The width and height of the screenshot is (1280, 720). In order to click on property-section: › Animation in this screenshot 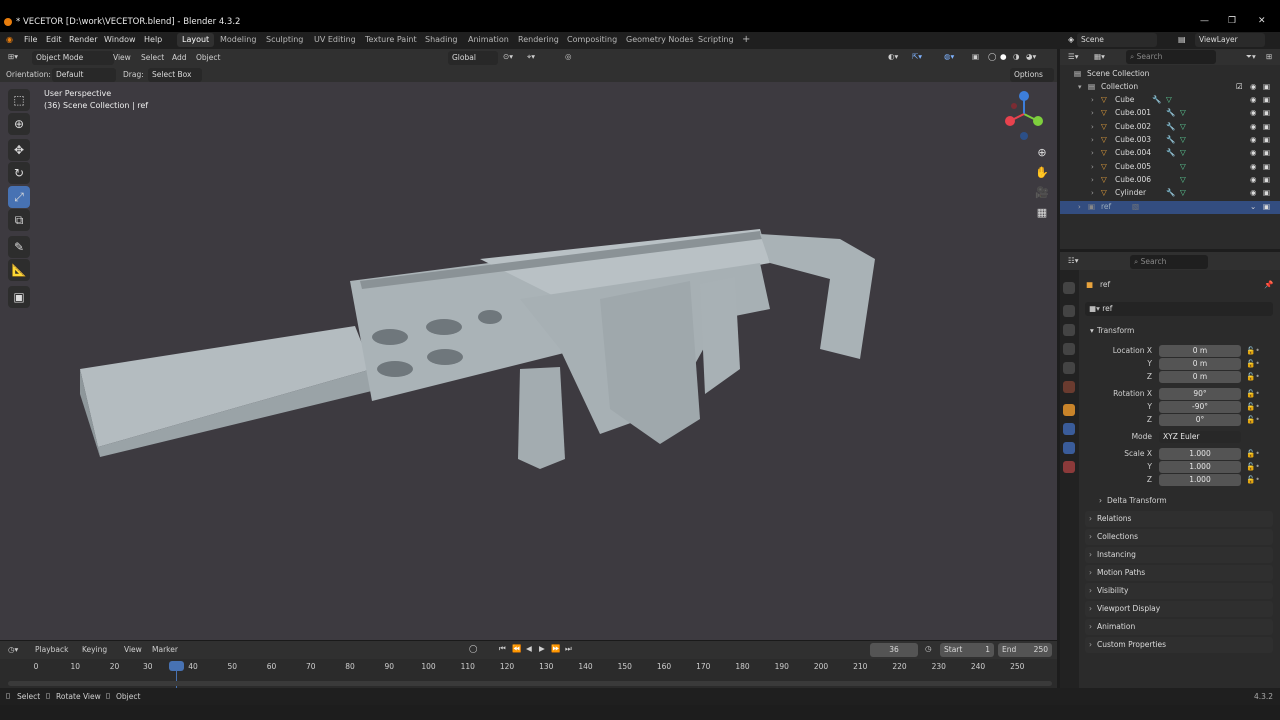, I will do `click(1179, 627)`.